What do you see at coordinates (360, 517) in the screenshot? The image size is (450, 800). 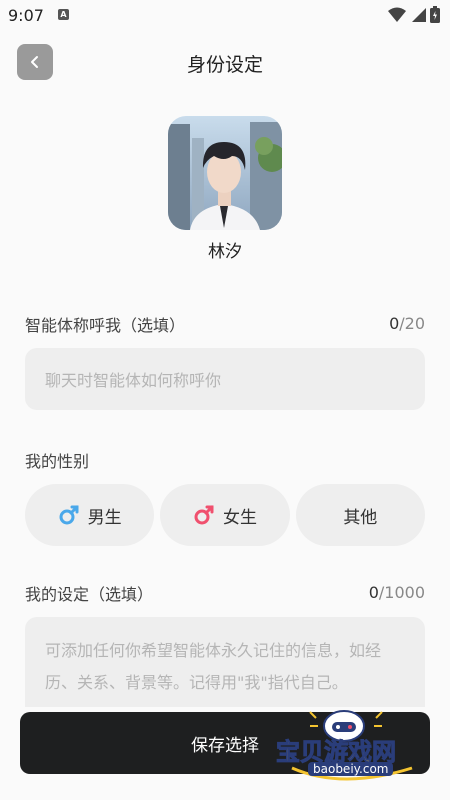 I see `gender-option-label: 其他` at bounding box center [360, 517].